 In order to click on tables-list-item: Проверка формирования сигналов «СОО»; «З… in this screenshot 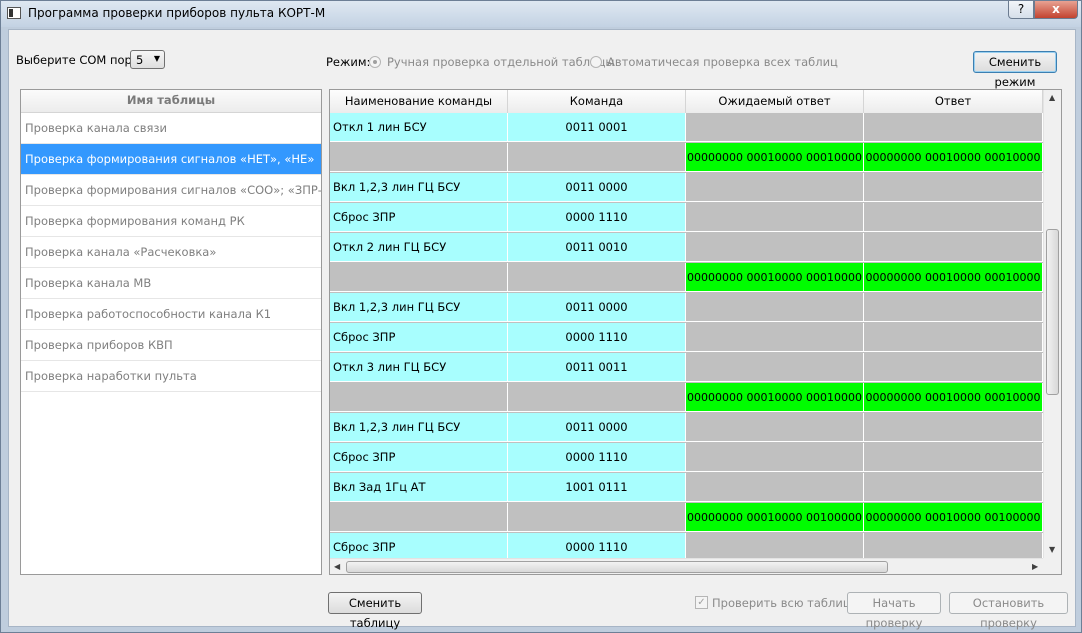, I will do `click(171, 190)`.